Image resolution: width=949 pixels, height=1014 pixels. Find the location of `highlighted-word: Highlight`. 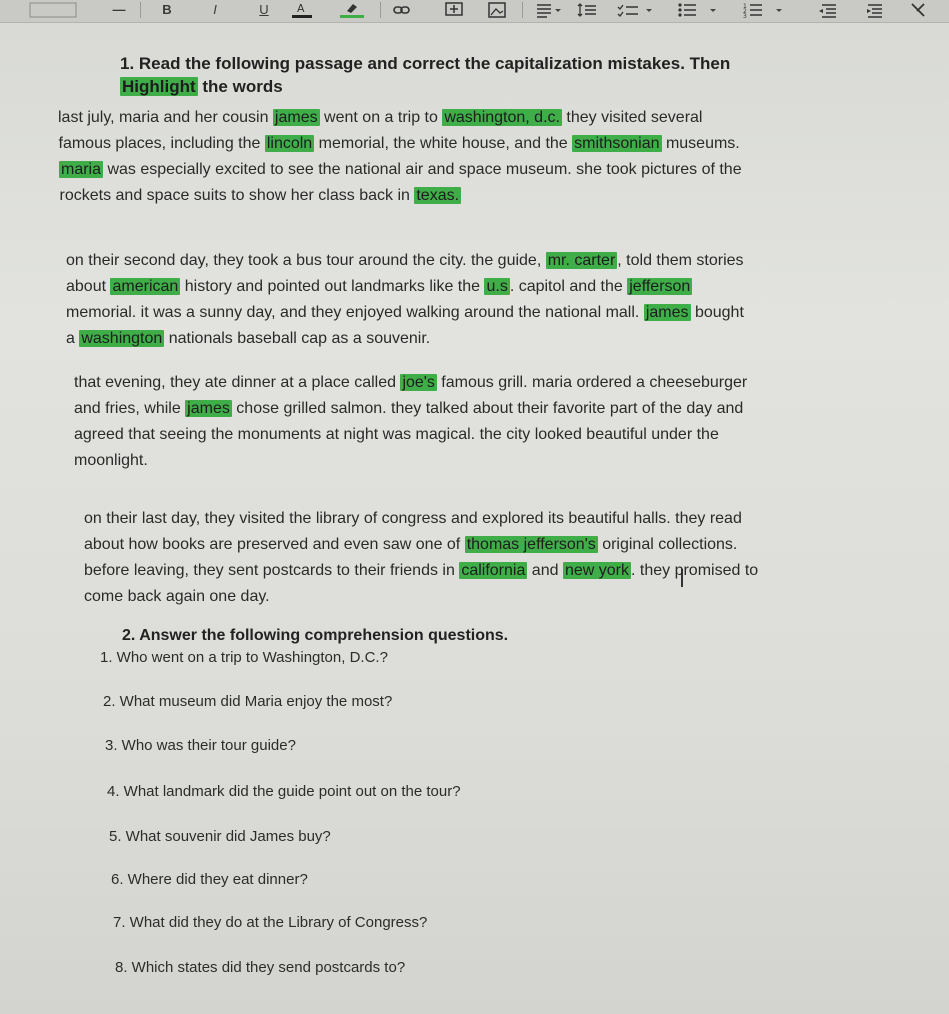

highlighted-word: Highlight is located at coordinates (159, 86).